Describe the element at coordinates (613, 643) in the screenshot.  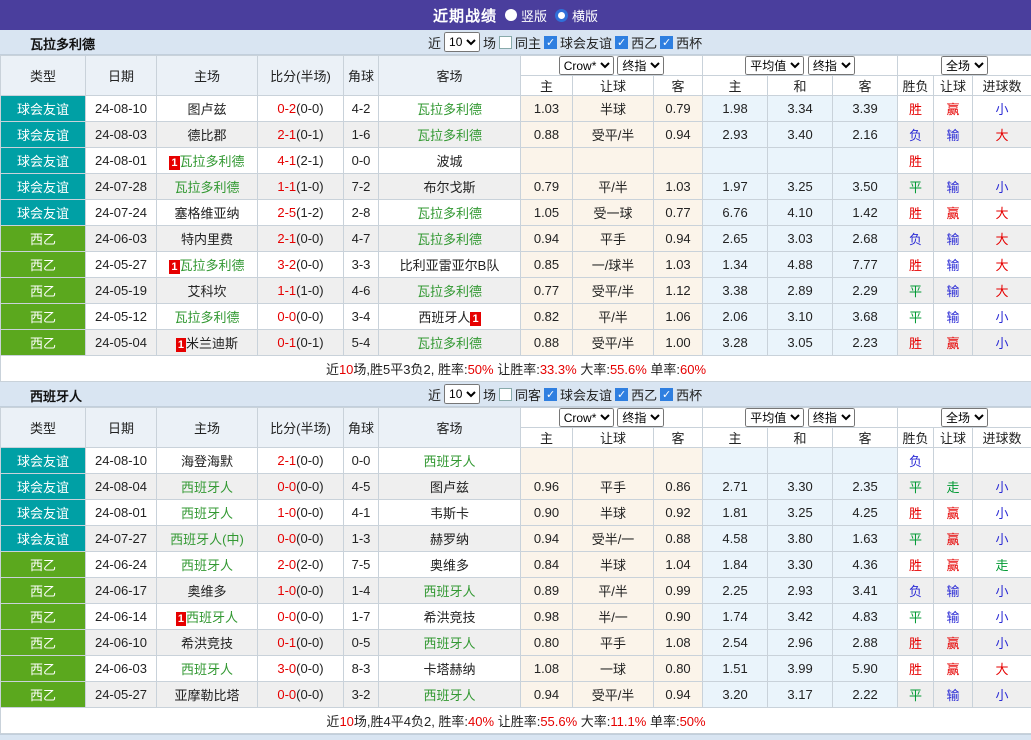
I see `odds-handicap: 平手` at that location.